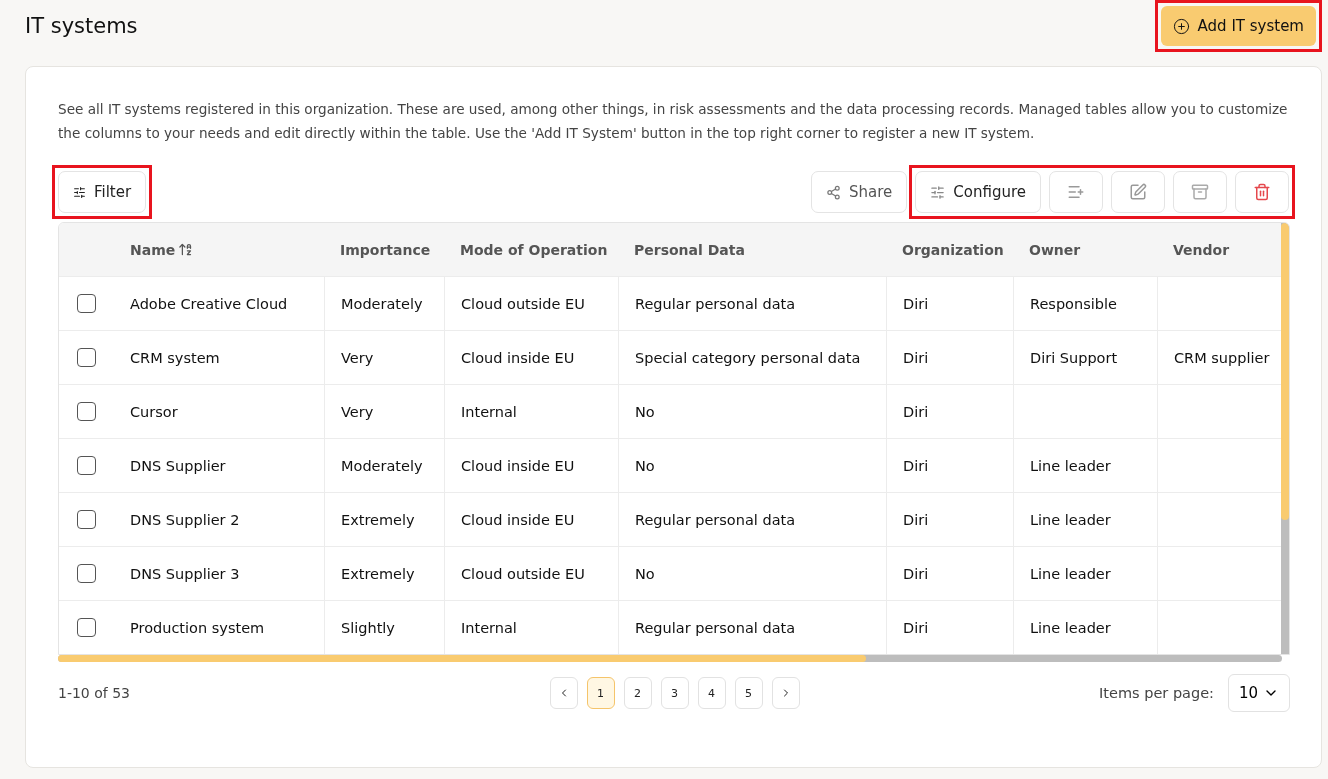 The height and width of the screenshot is (779, 1328). What do you see at coordinates (1222, 357) in the screenshot?
I see `table-cell: CRM supplier` at bounding box center [1222, 357].